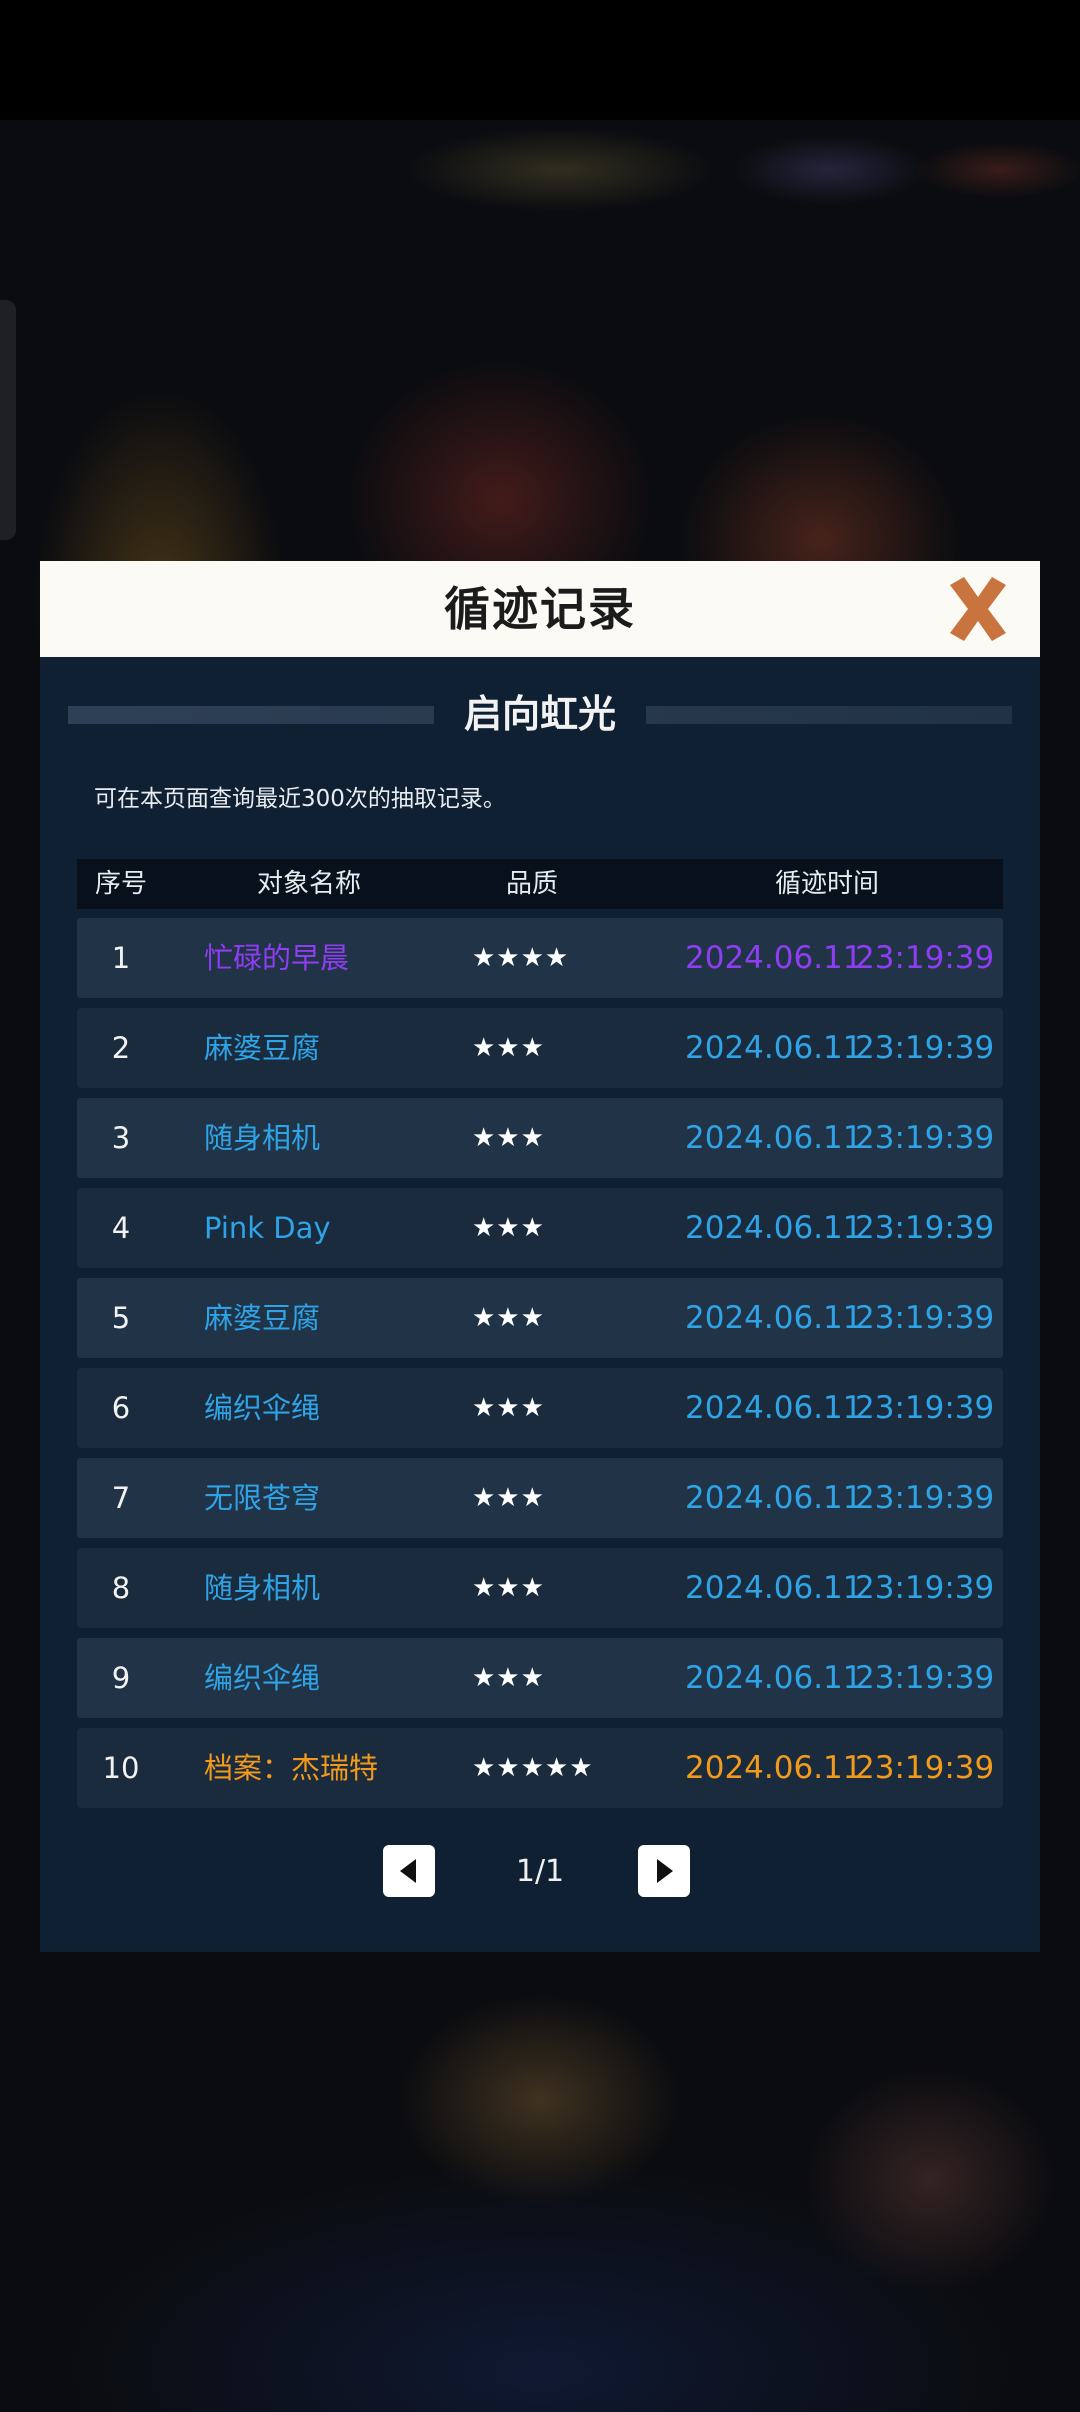  Describe the element at coordinates (121, 1048) in the screenshot. I see `row-index: 2` at that location.